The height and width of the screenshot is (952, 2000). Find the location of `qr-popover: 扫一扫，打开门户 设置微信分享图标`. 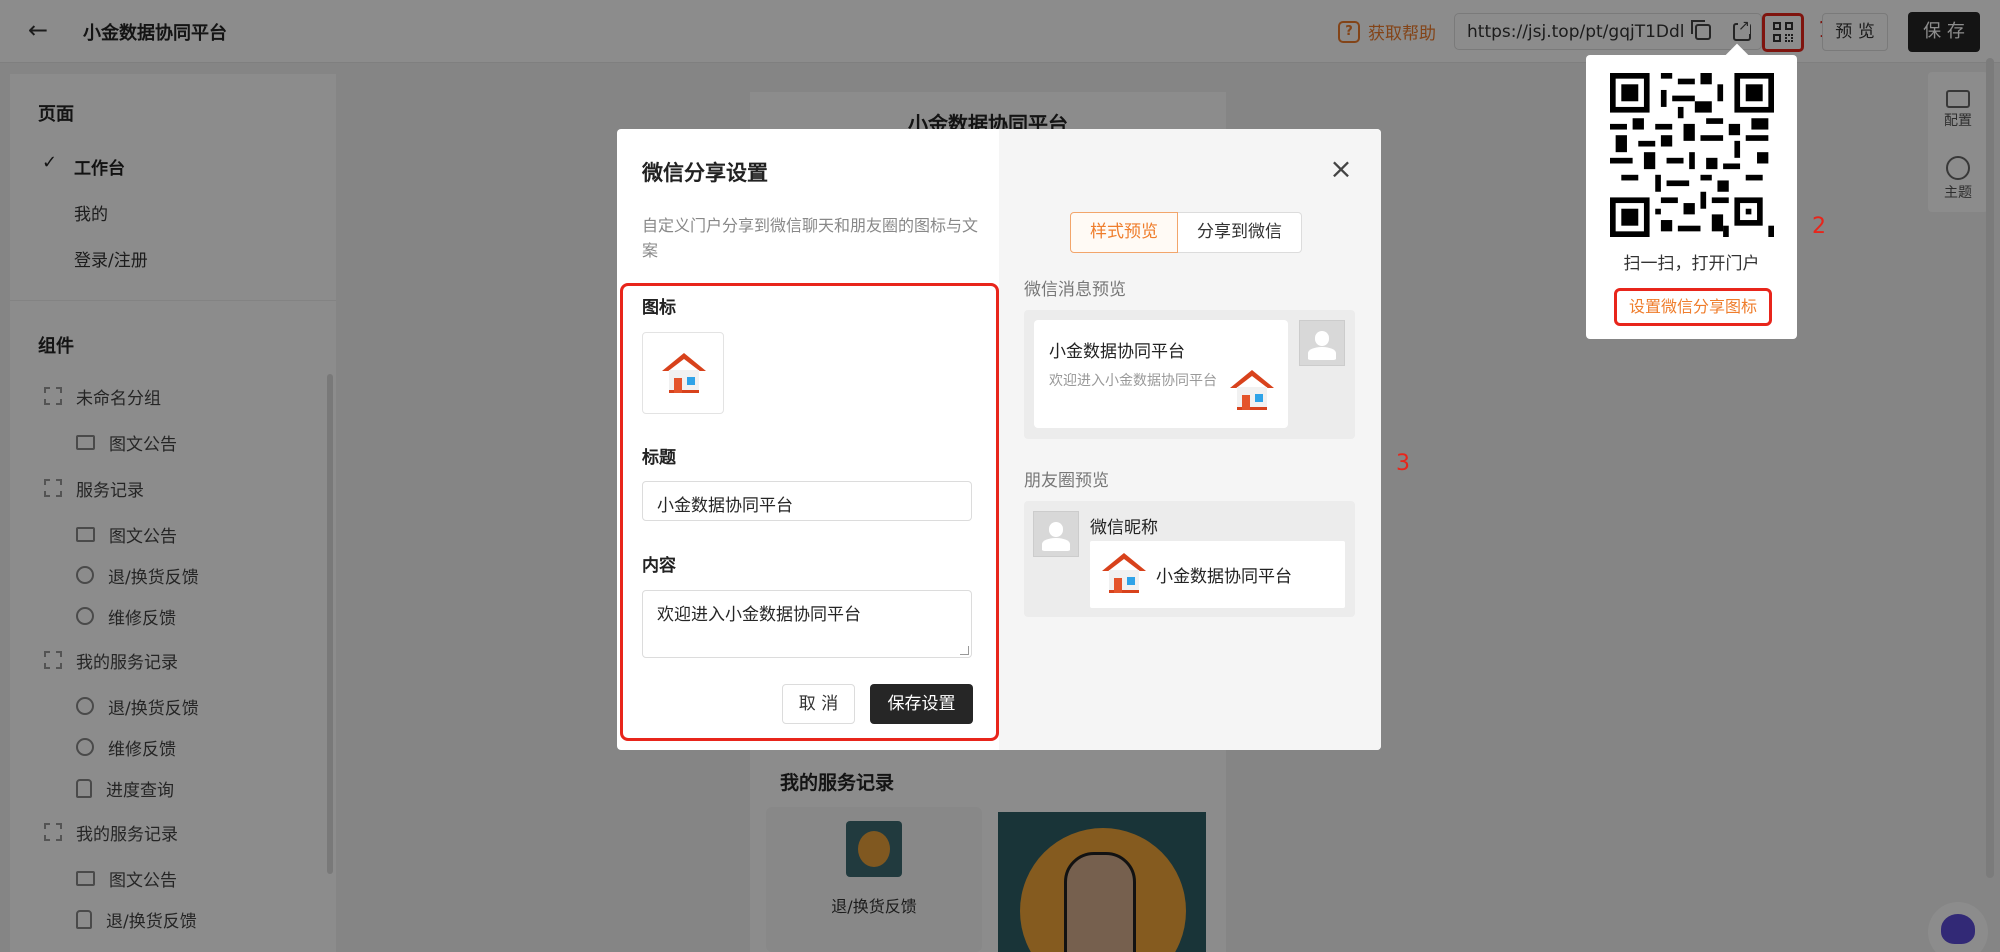

qr-popover: 扫一扫，打开门户 设置微信分享图标 is located at coordinates (1691, 197).